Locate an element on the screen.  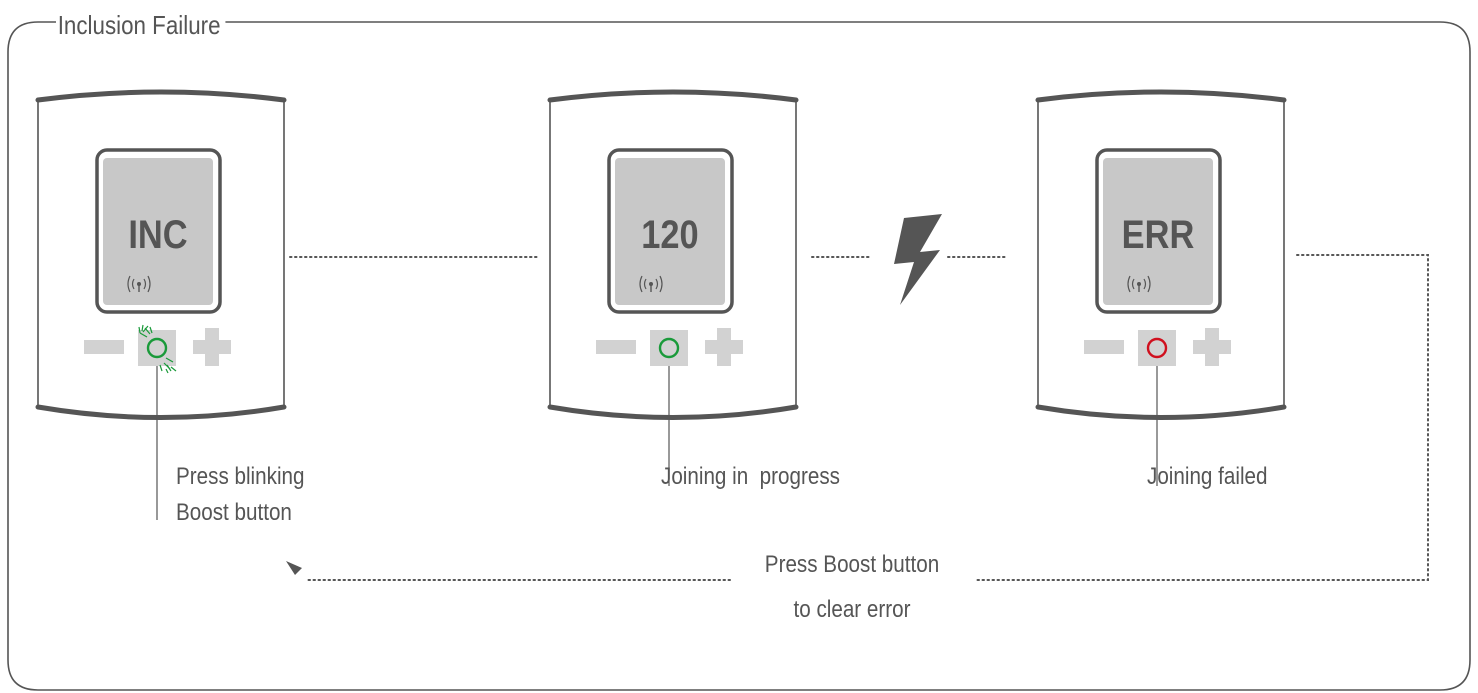
caption-device-3: Joining failed is located at coordinates (1207, 476).